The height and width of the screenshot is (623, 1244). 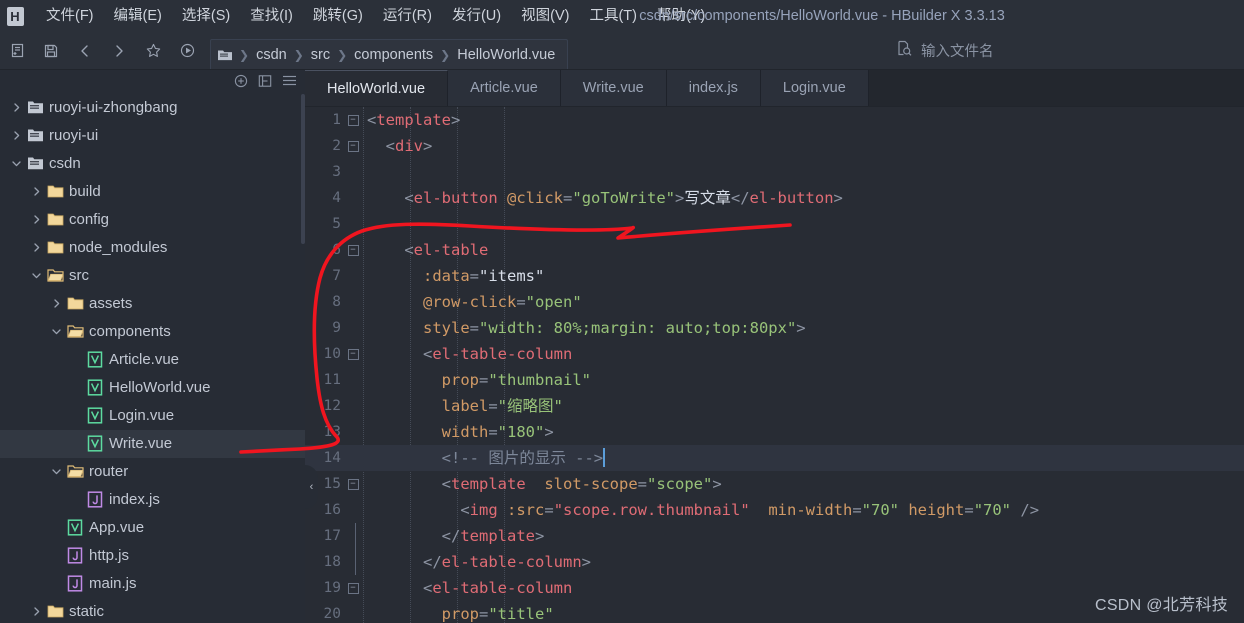 I want to click on menu-view: 视图(V), so click(x=545, y=16).